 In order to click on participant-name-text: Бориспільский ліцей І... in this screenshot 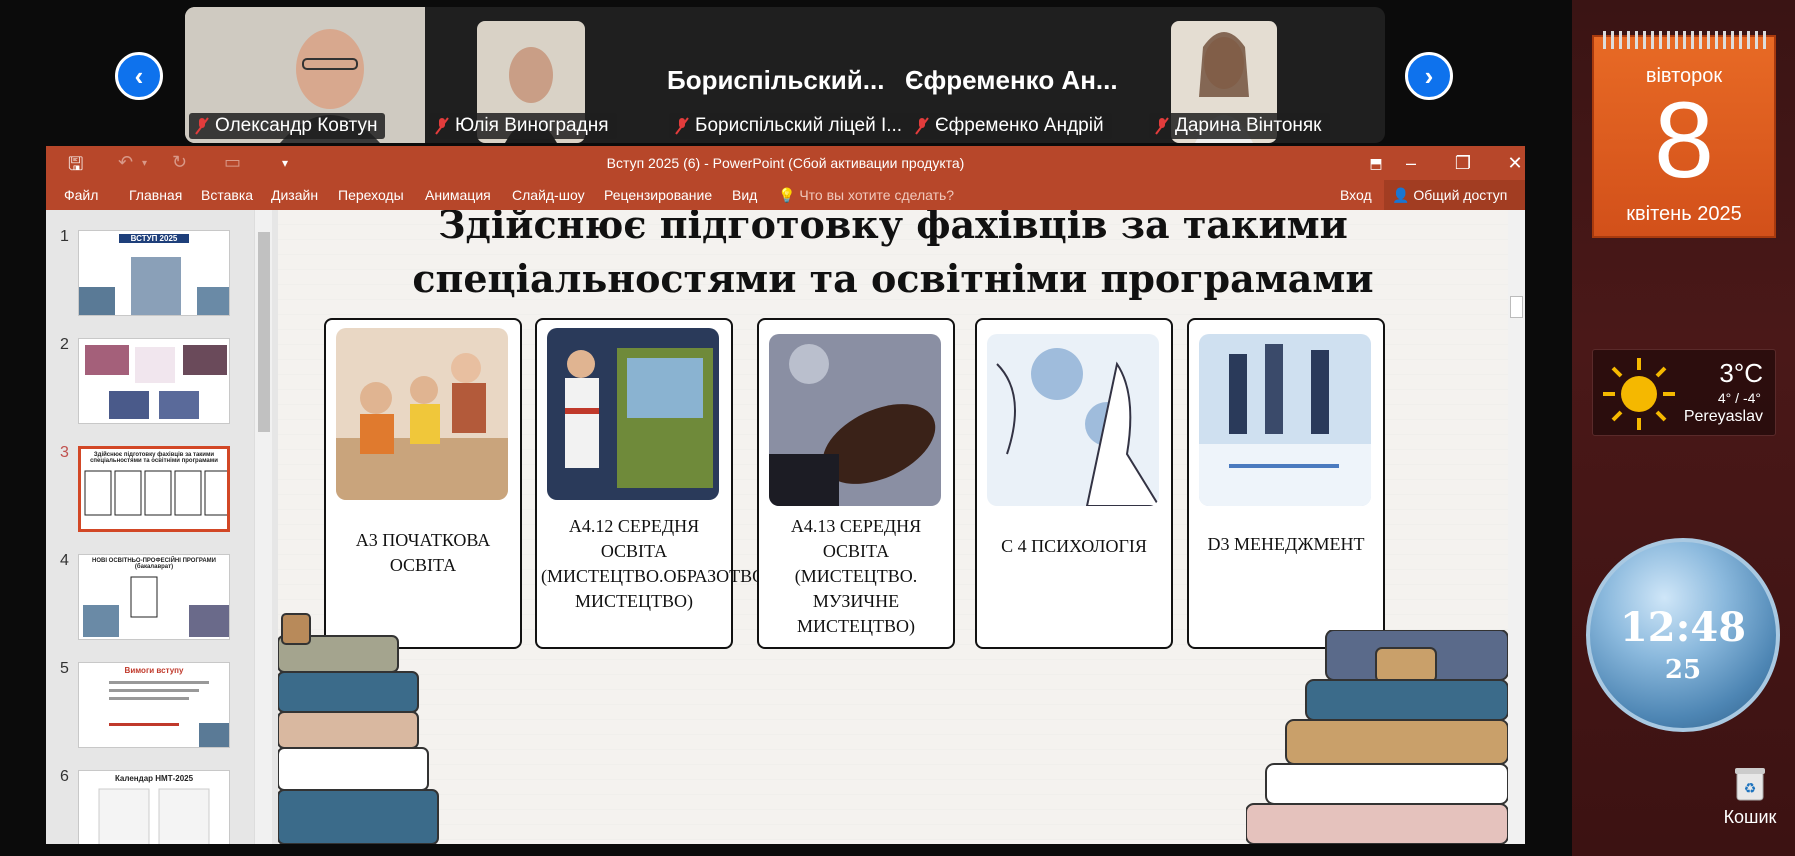, I will do `click(799, 125)`.